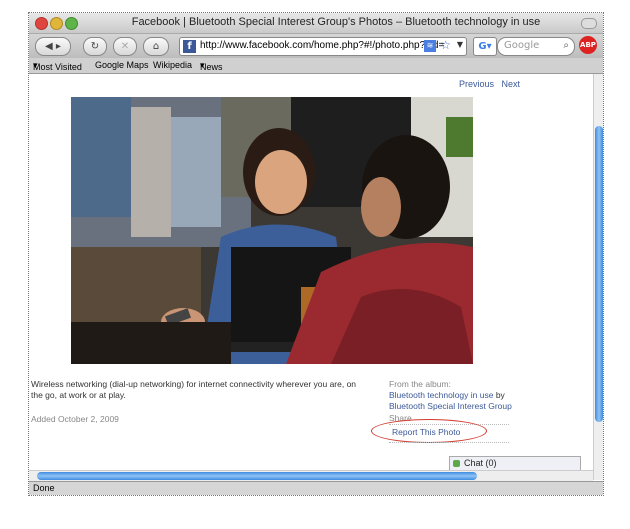 This screenshot has width=630, height=529. I want to click on minimize-window-button, so click(56, 23).